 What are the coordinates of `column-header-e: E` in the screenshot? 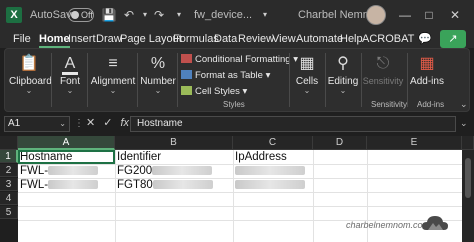 It's located at (414, 143).